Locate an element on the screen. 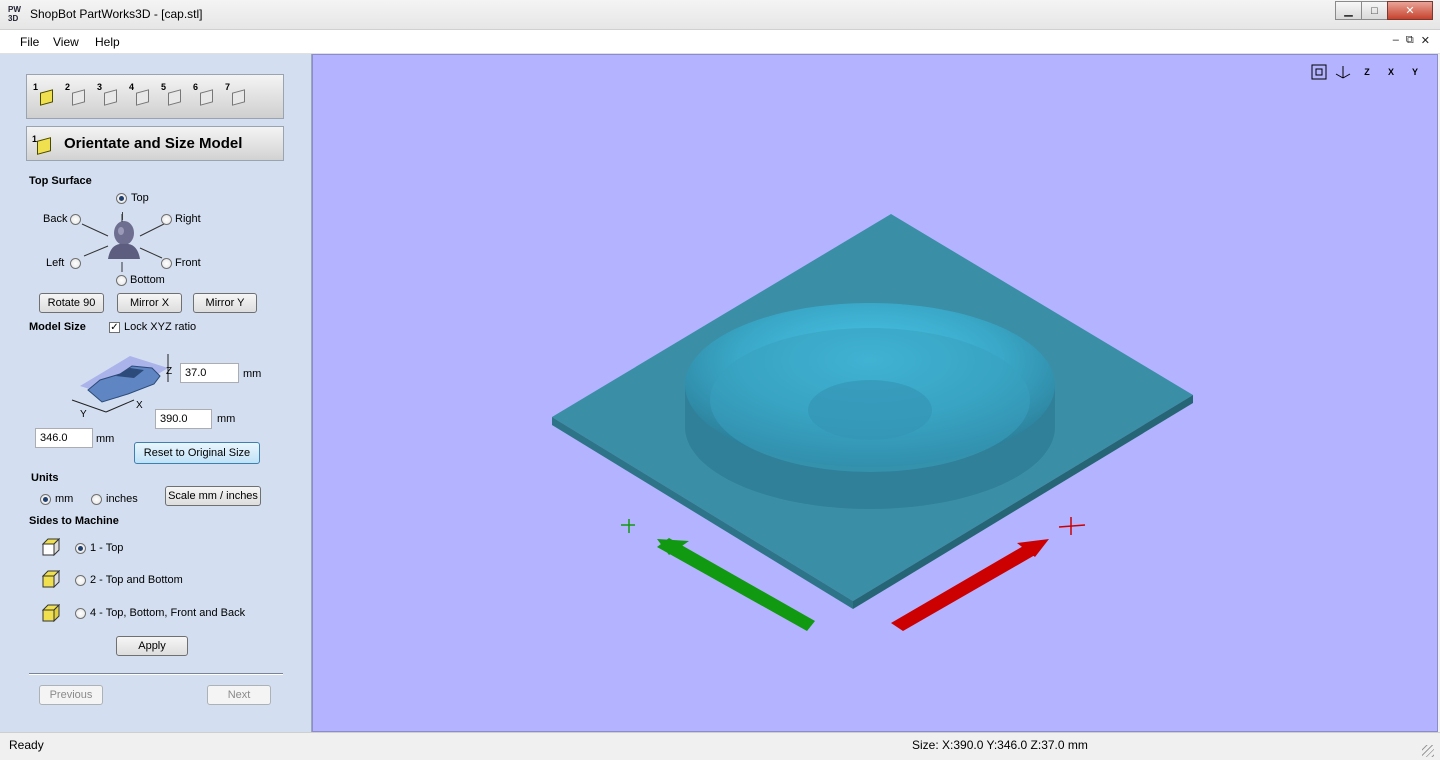  step-5-button: 5 is located at coordinates (174, 96).